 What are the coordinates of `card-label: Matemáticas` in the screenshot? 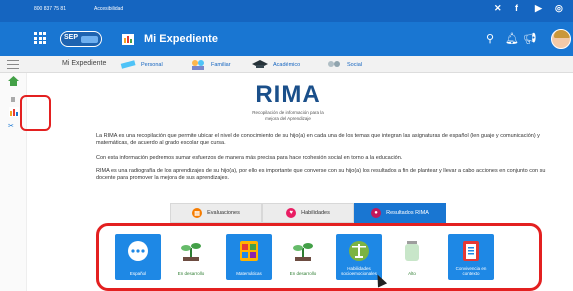 It's located at (249, 273).